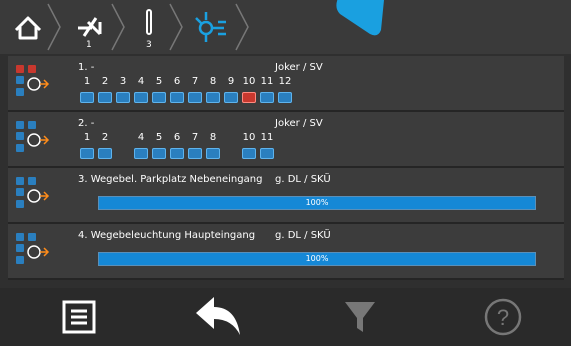  I want to click on accent-tab, so click(360, 18).